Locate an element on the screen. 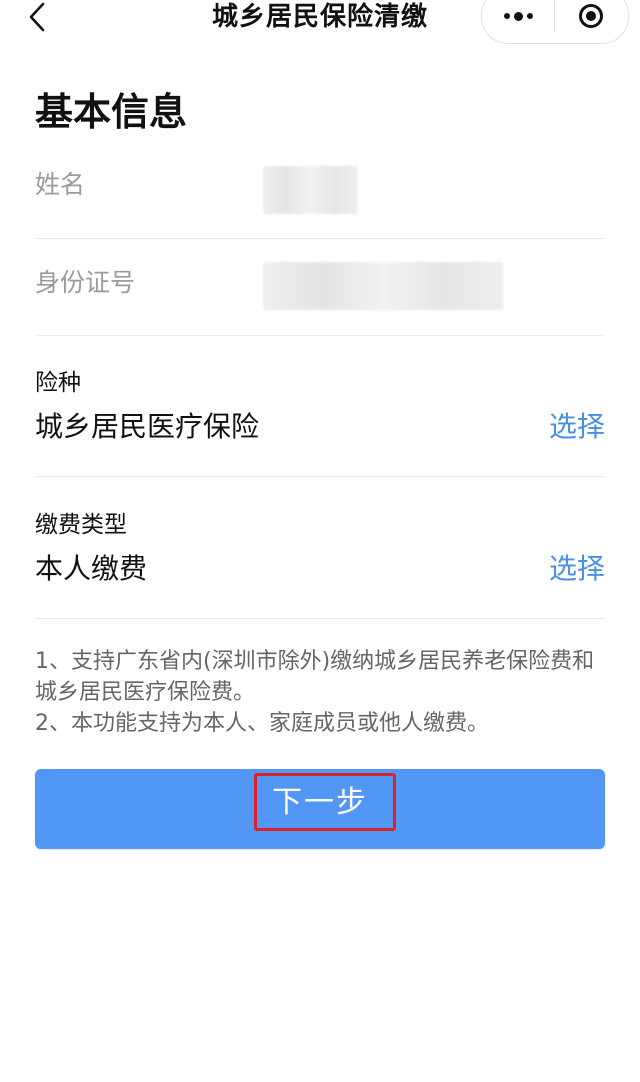  nav-bar: 城乡居民保险清缴 is located at coordinates (320, 22).